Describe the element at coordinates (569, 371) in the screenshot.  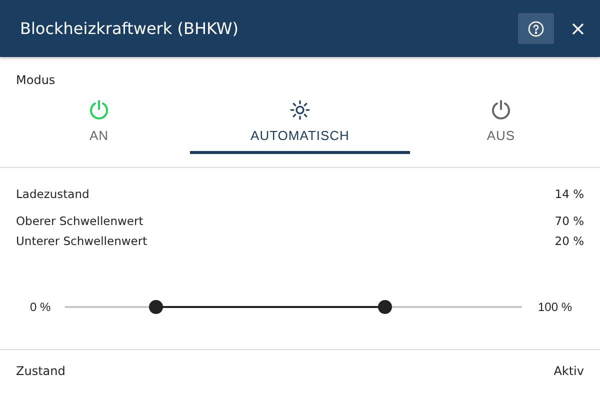
I see `status-value: Aktiv` at that location.